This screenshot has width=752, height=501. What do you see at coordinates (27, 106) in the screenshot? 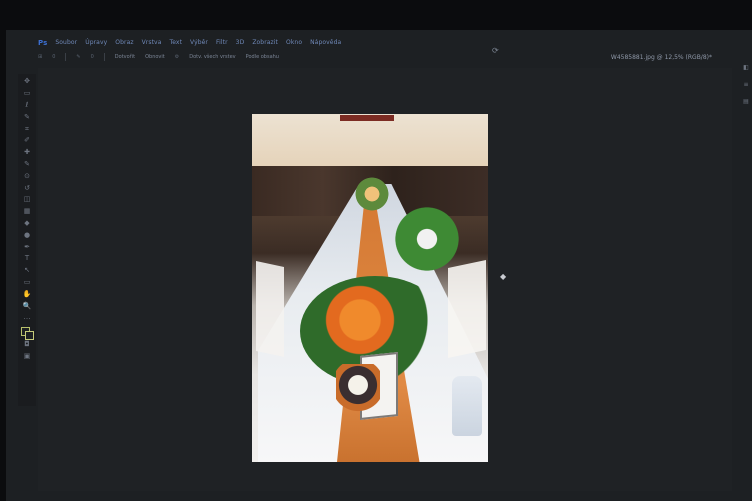
I see `lasso-icon: ℓ` at bounding box center [27, 106].